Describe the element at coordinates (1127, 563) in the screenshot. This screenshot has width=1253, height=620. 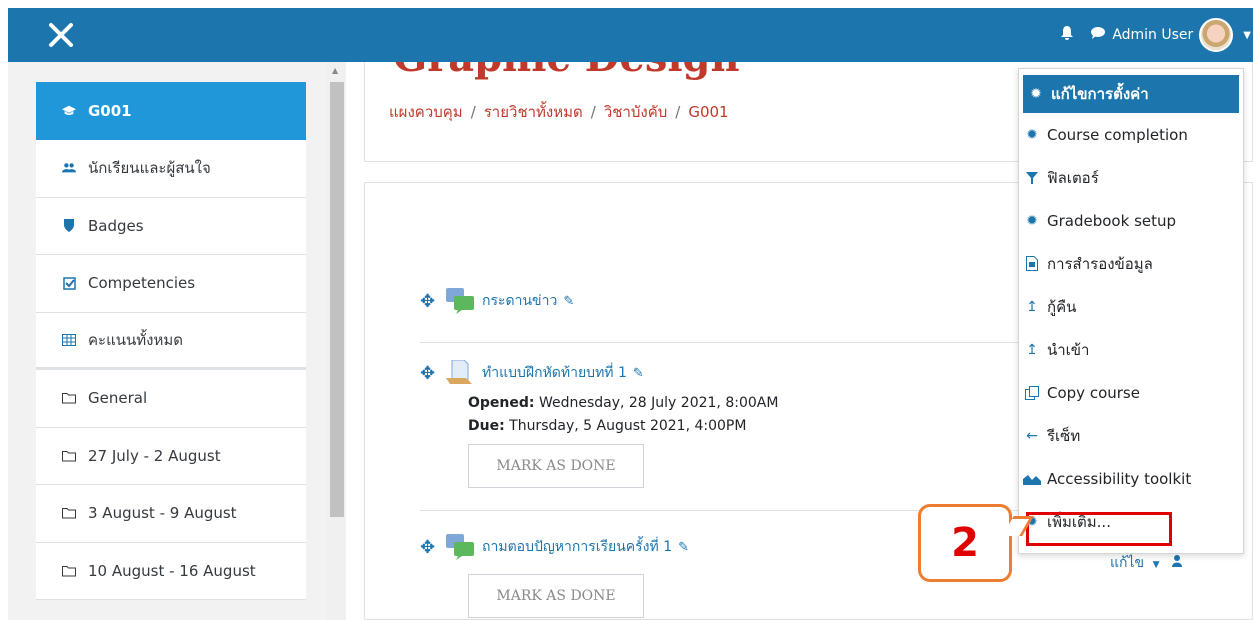
I see `edit-label: แก้ไข` at that location.